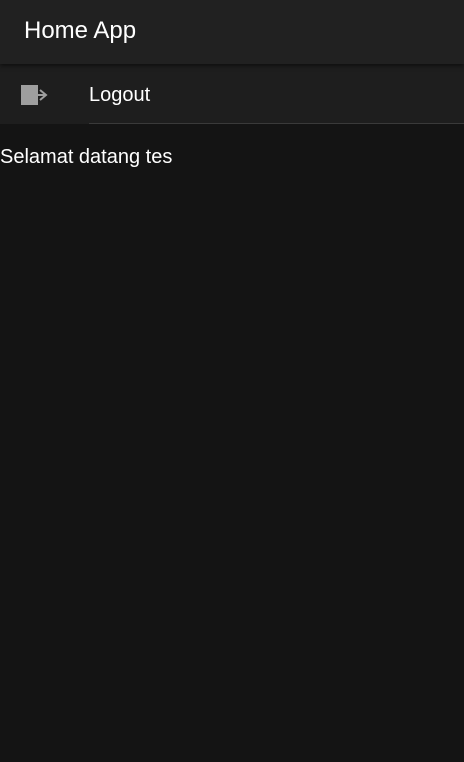  Describe the element at coordinates (232, 32) in the screenshot. I see `app-bar: Home App` at that location.